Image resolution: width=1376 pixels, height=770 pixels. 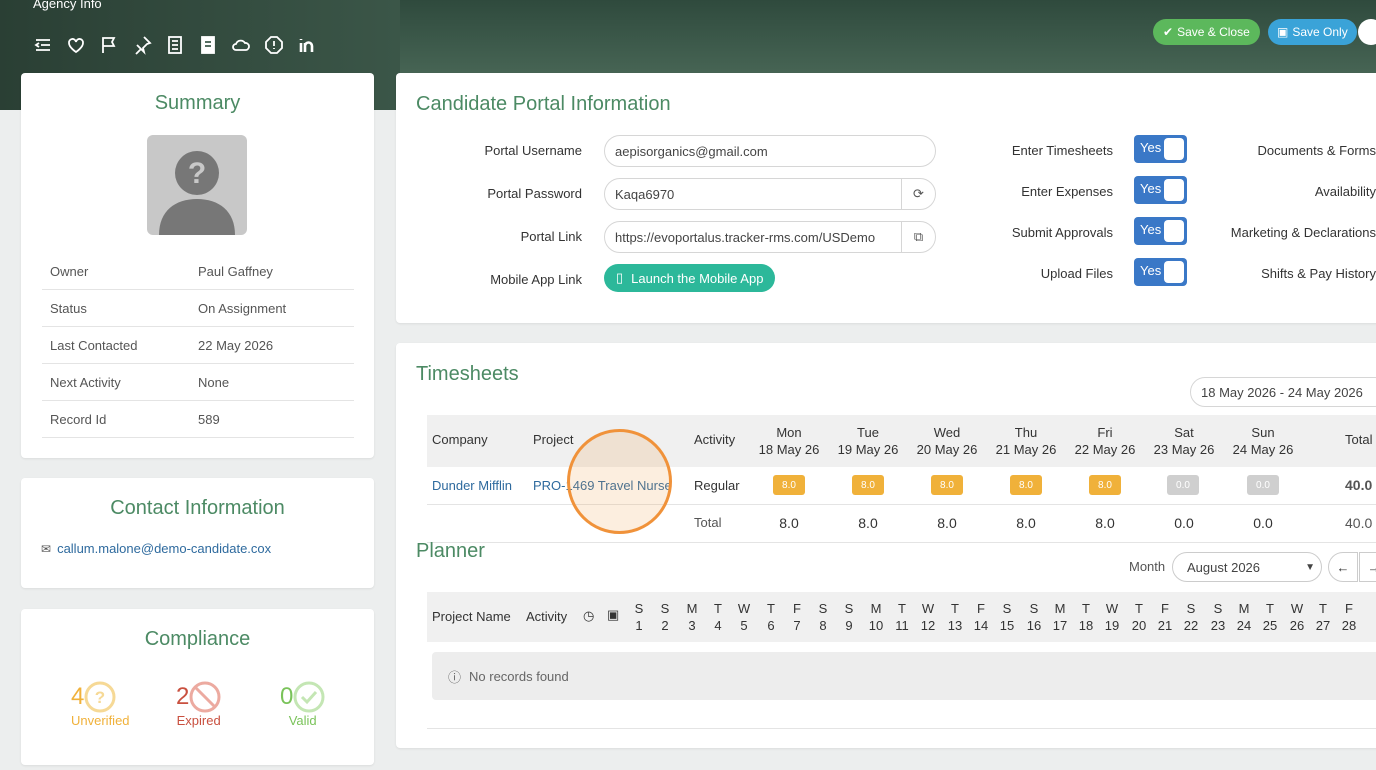 What do you see at coordinates (1105, 441) in the screenshot?
I see `col-fri: Fri 22 May 26` at bounding box center [1105, 441].